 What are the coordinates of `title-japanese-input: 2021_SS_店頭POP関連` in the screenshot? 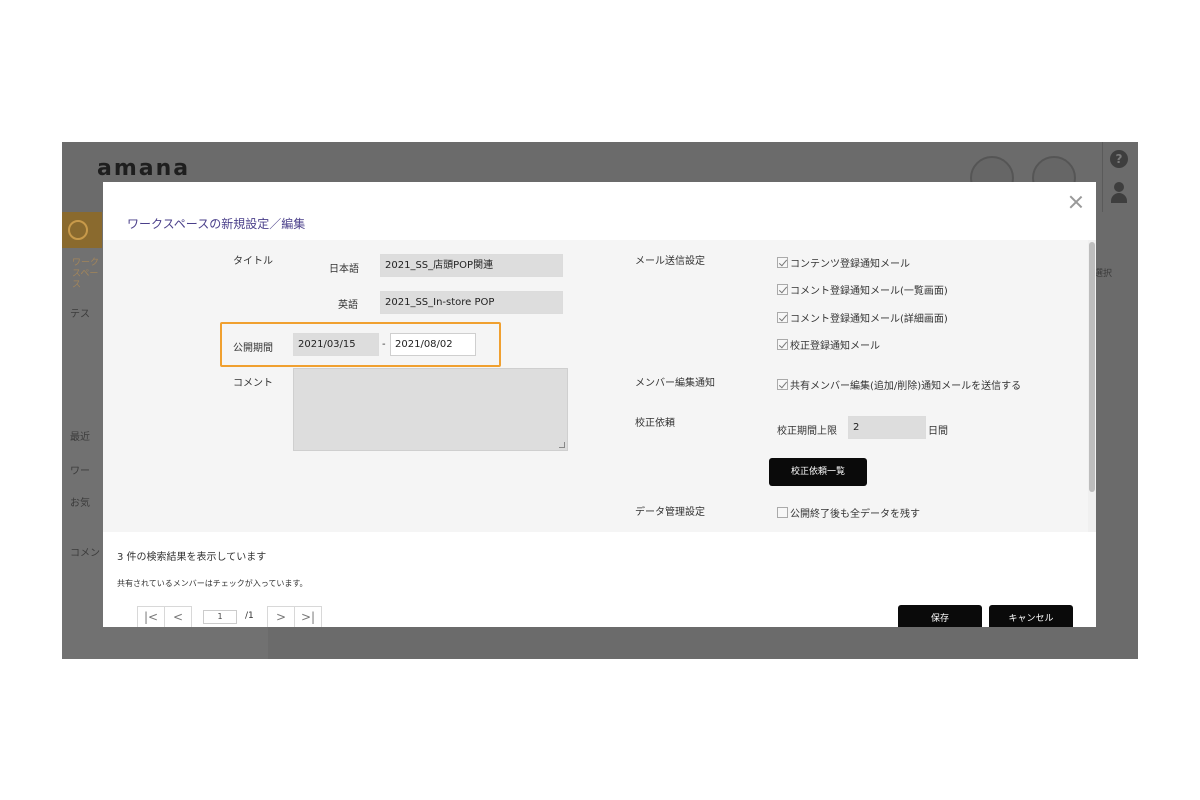 It's located at (471, 265).